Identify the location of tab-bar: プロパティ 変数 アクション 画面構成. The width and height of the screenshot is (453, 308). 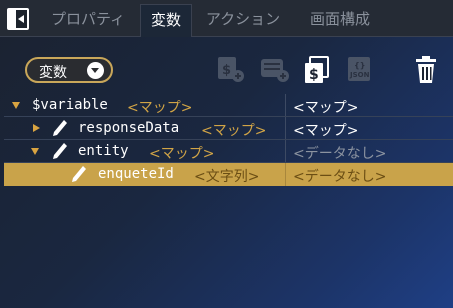
(226, 18).